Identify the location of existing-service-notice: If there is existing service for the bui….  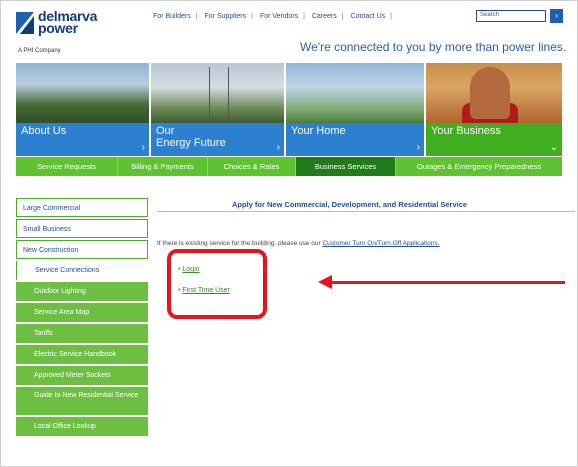
(298, 243).